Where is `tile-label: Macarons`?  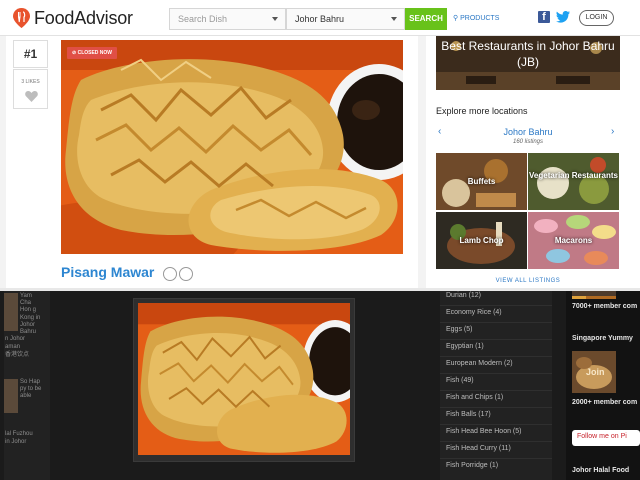 tile-label: Macarons is located at coordinates (573, 240).